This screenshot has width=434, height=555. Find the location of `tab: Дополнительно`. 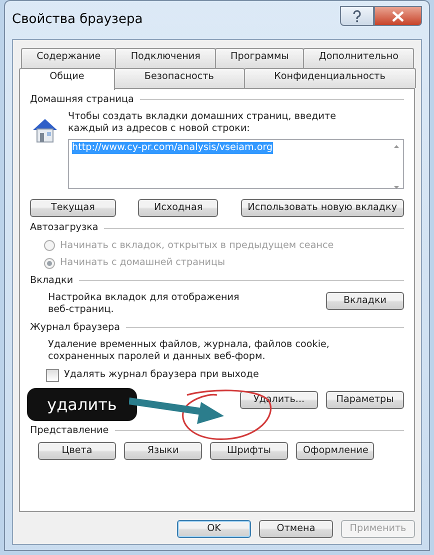

tab: Дополнительно is located at coordinates (358, 58).